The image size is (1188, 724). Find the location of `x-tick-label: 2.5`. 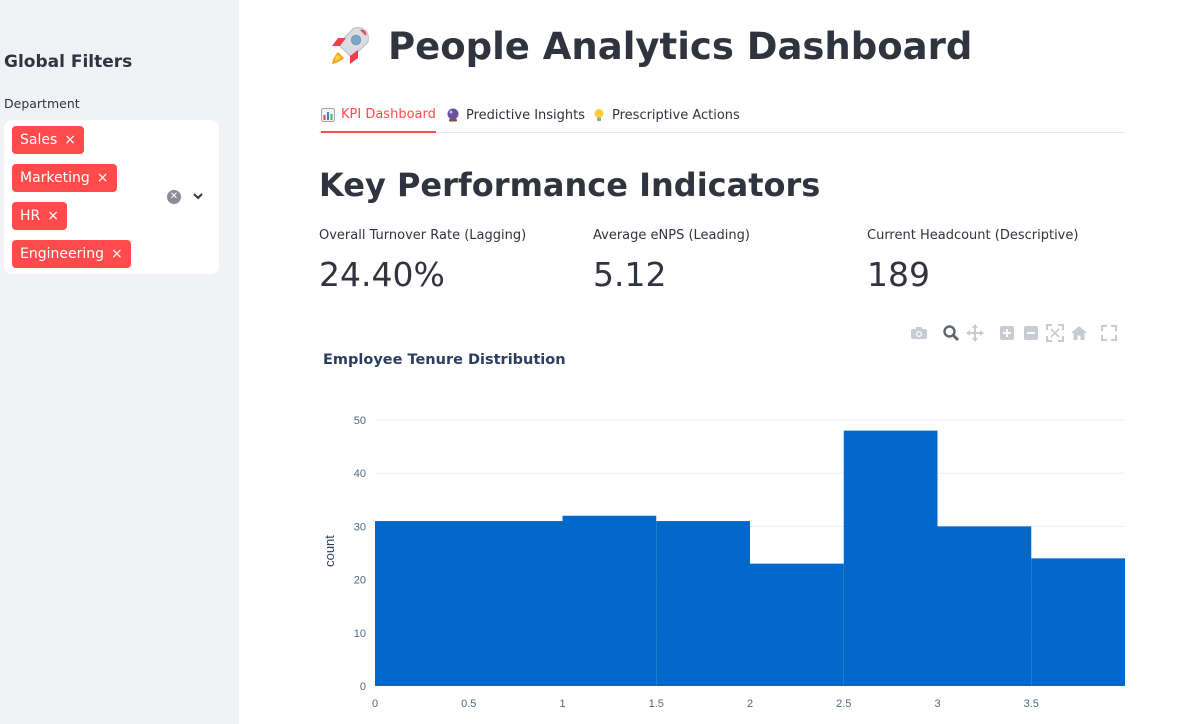

x-tick-label: 2.5 is located at coordinates (843, 704).